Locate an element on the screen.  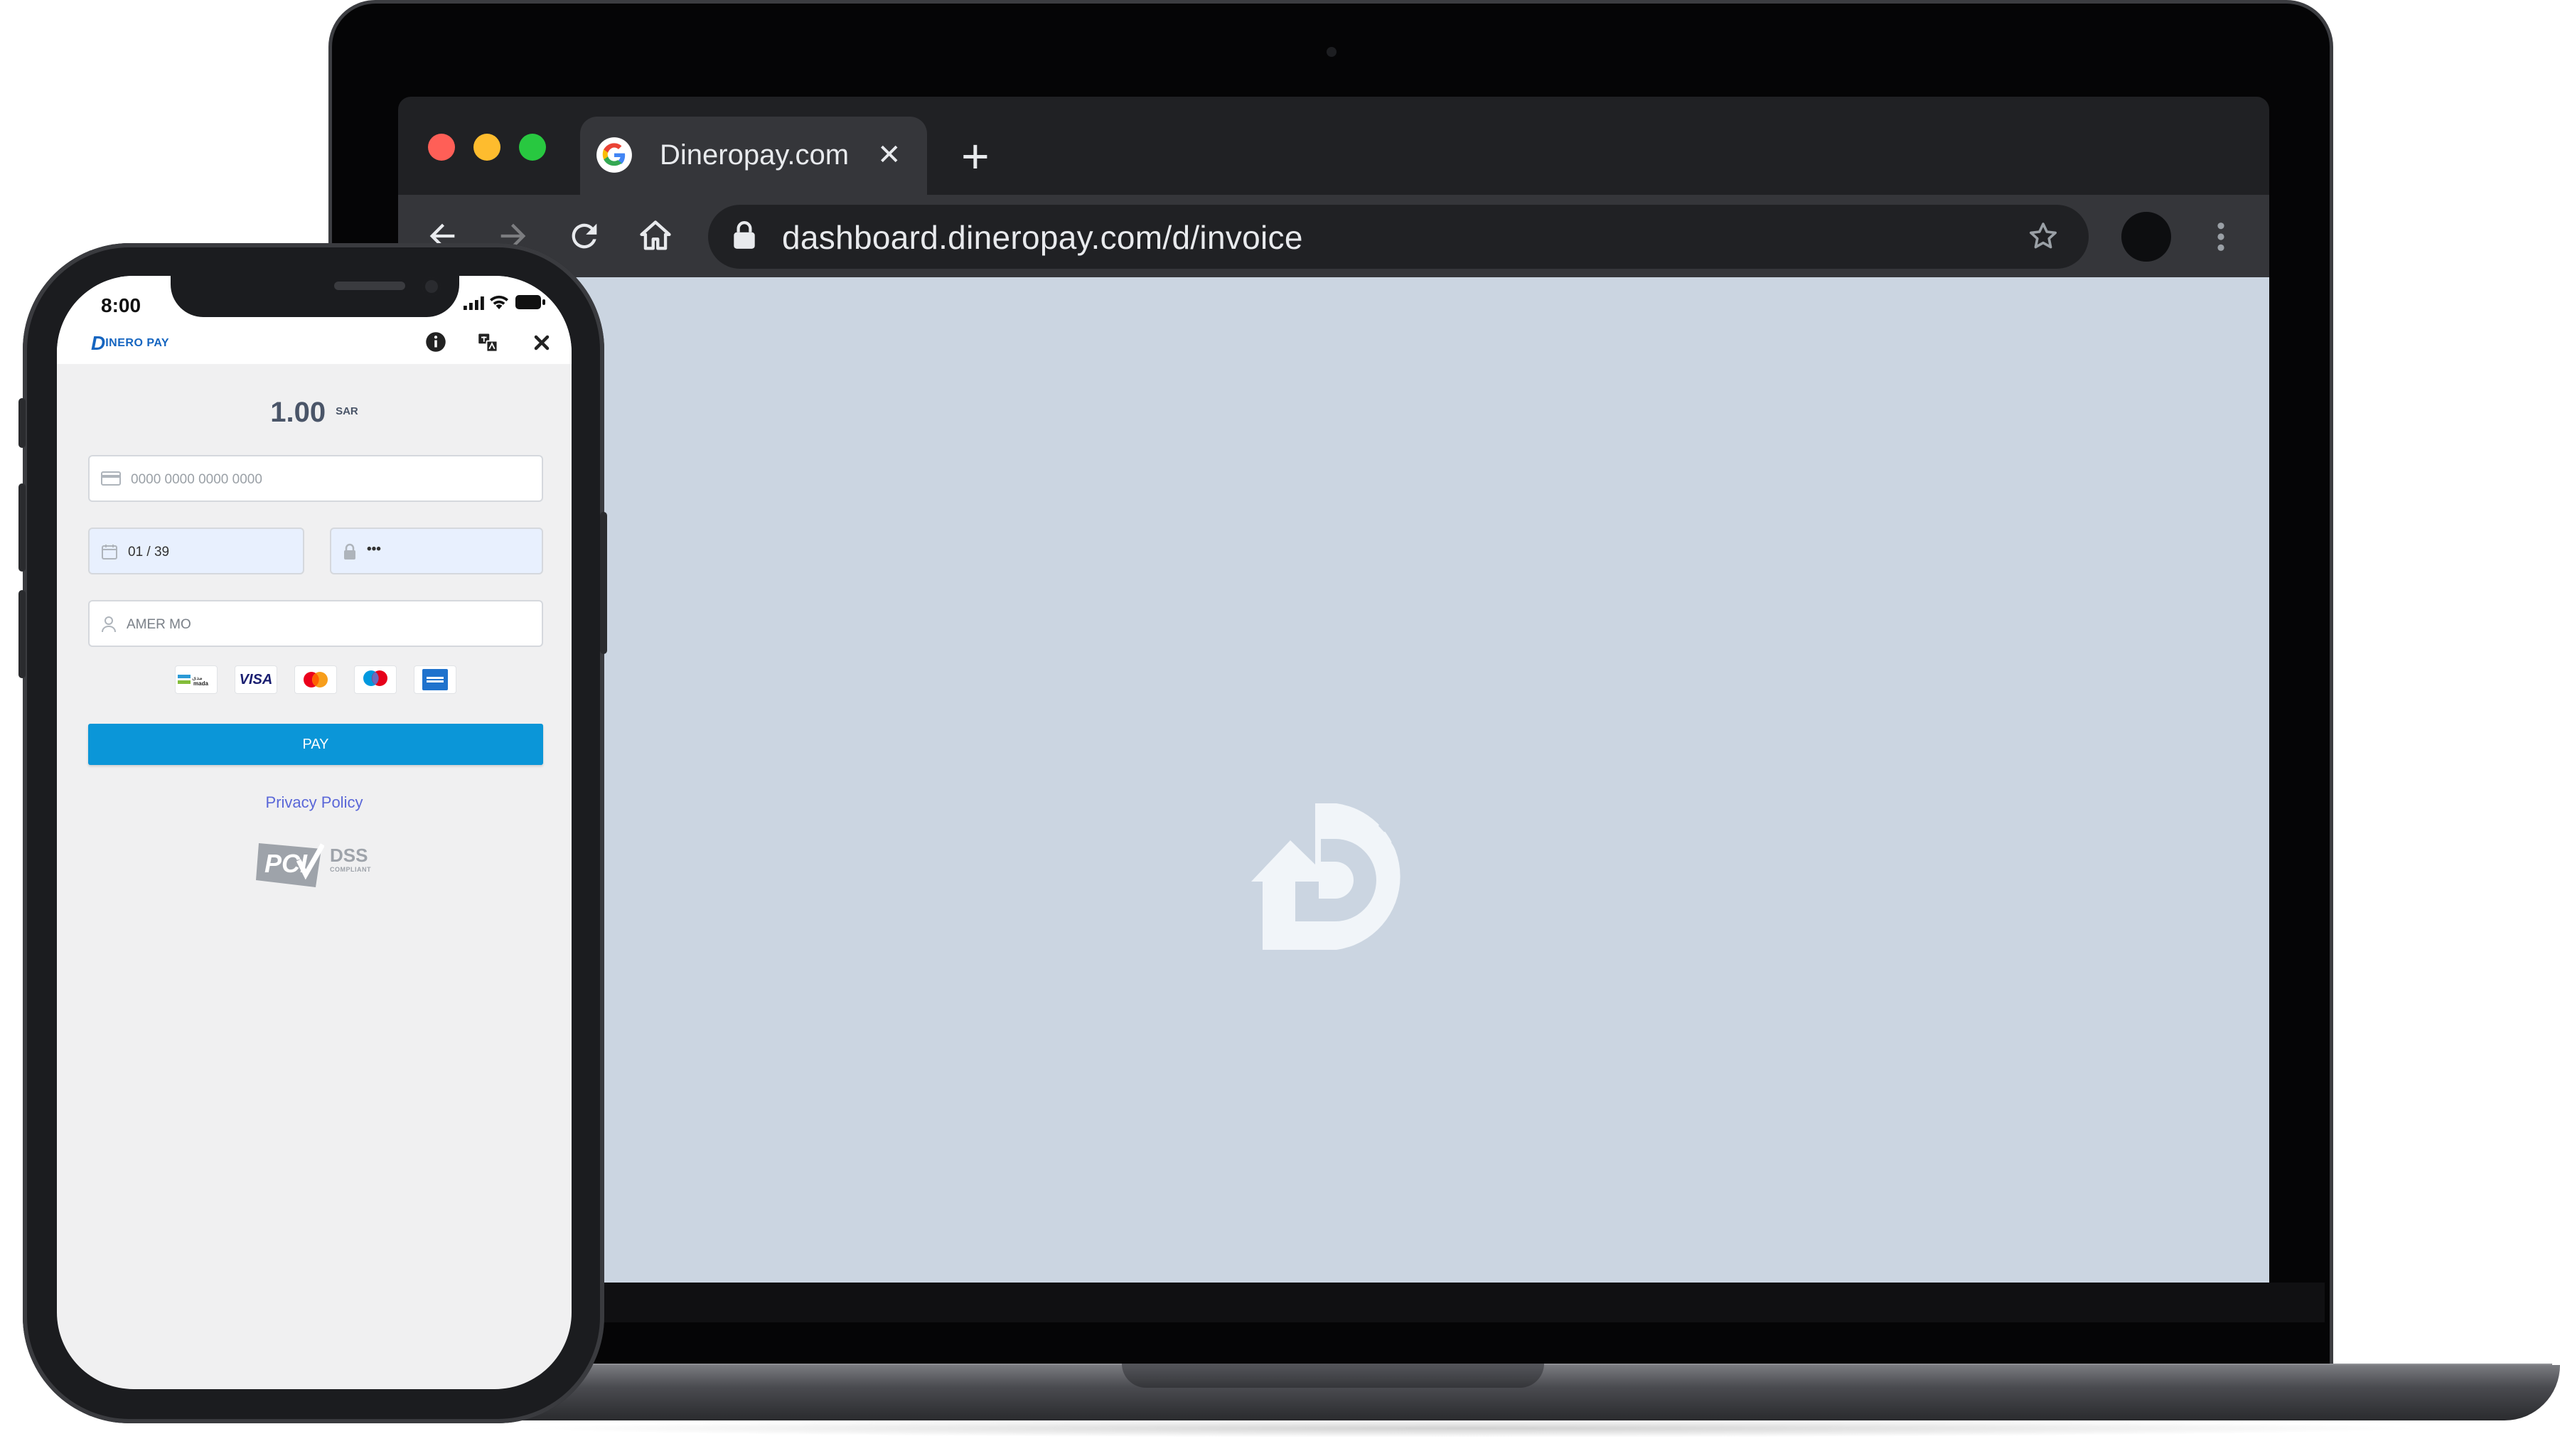
tab-title: Dineropay.com is located at coordinates (755, 155).